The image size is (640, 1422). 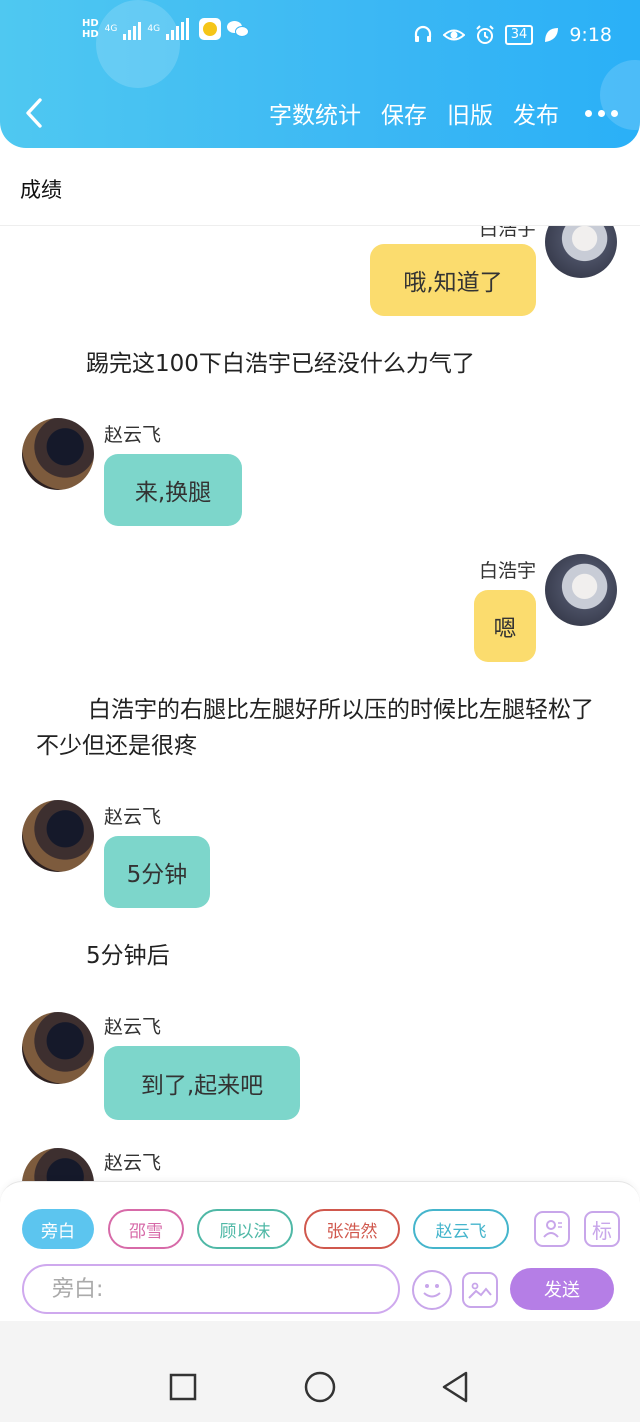 I want to click on message-bubble: 来,换腿, so click(x=173, y=490).